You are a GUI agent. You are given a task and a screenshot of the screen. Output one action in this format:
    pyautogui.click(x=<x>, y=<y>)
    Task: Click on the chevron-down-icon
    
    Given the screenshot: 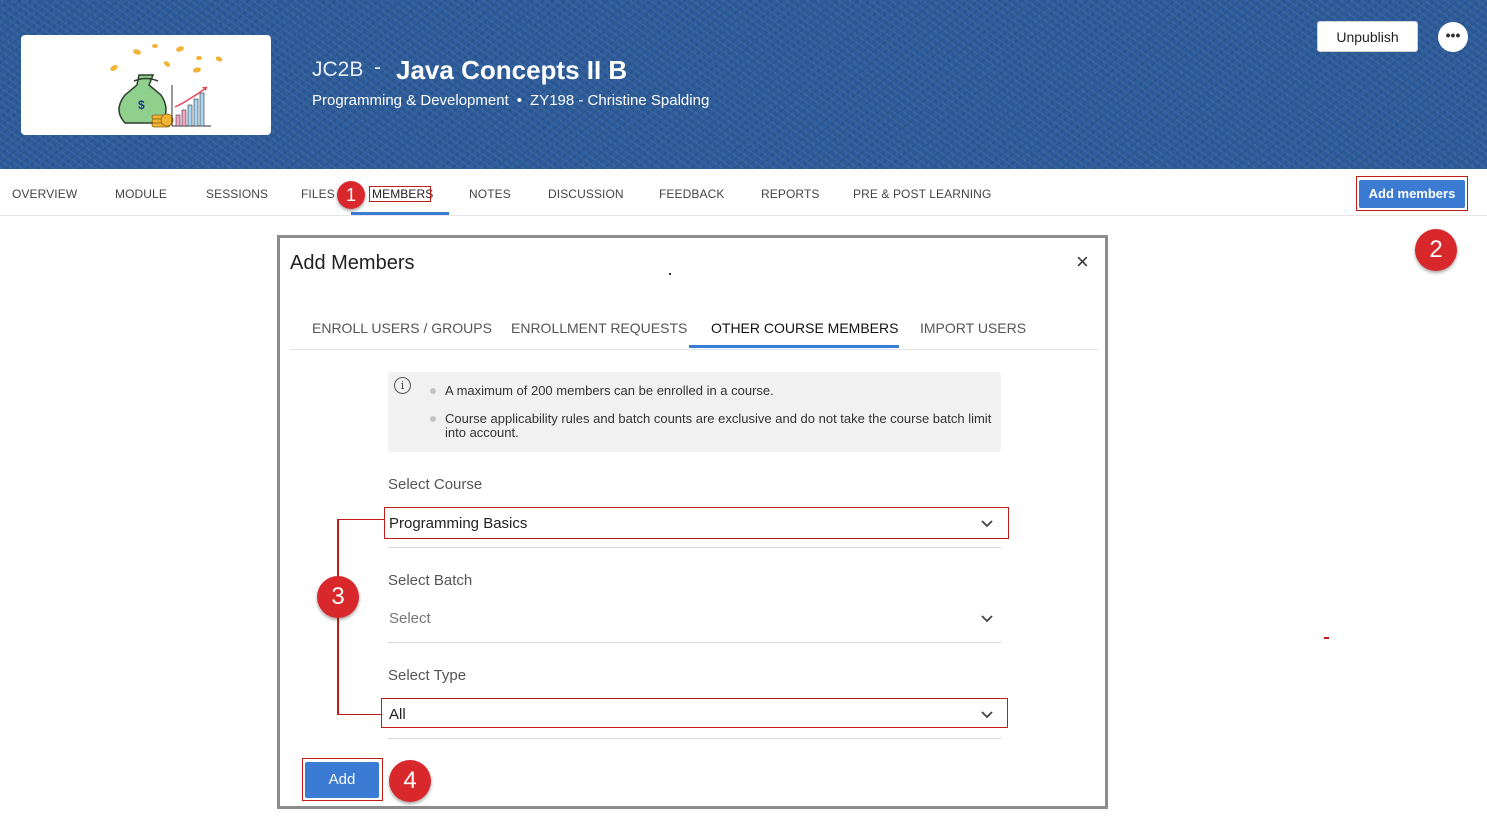 What is the action you would take?
    pyautogui.click(x=987, y=619)
    